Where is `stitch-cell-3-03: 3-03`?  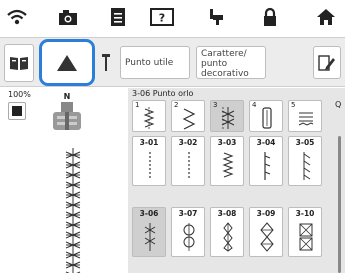
stitch-cell-3-03: 3-03 is located at coordinates (227, 161).